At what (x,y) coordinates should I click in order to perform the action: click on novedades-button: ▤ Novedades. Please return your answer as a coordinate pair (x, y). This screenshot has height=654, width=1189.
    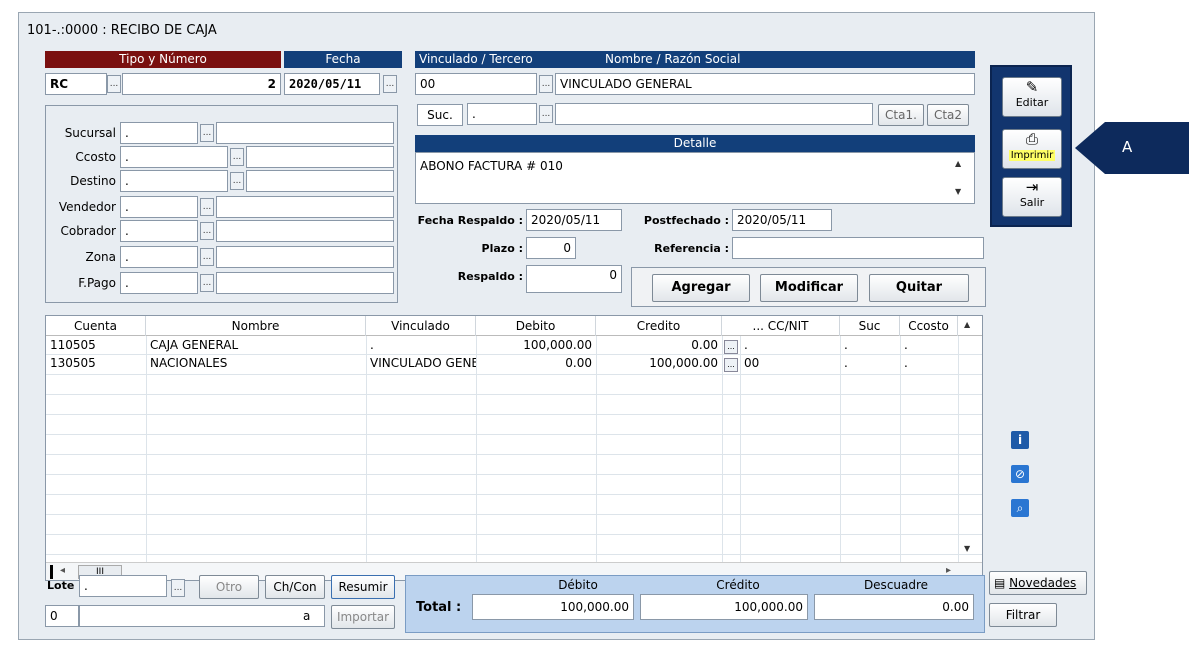
    Looking at the image, I should click on (1038, 583).